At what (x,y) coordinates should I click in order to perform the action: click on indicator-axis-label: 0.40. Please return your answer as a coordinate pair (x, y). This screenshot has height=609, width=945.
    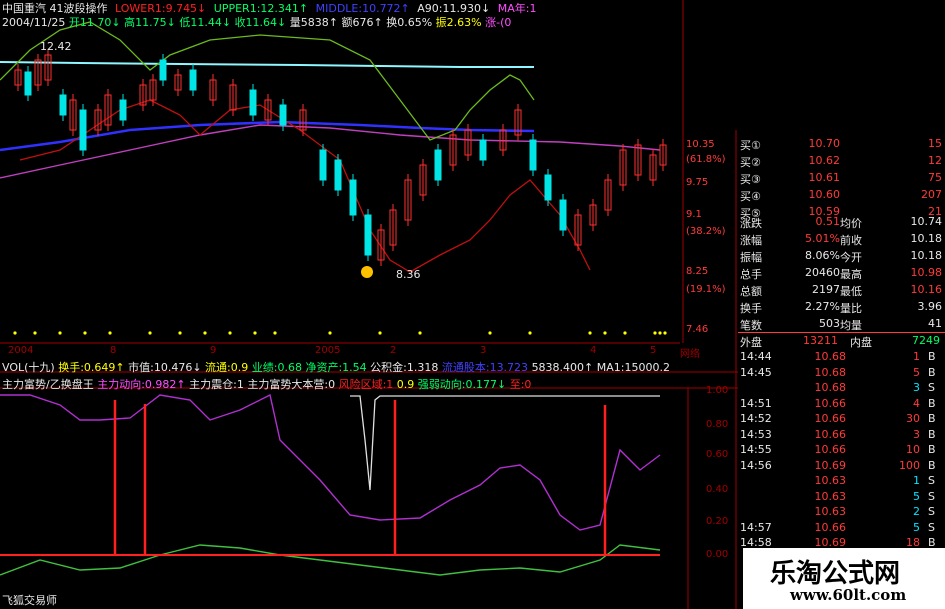
    Looking at the image, I should click on (717, 489).